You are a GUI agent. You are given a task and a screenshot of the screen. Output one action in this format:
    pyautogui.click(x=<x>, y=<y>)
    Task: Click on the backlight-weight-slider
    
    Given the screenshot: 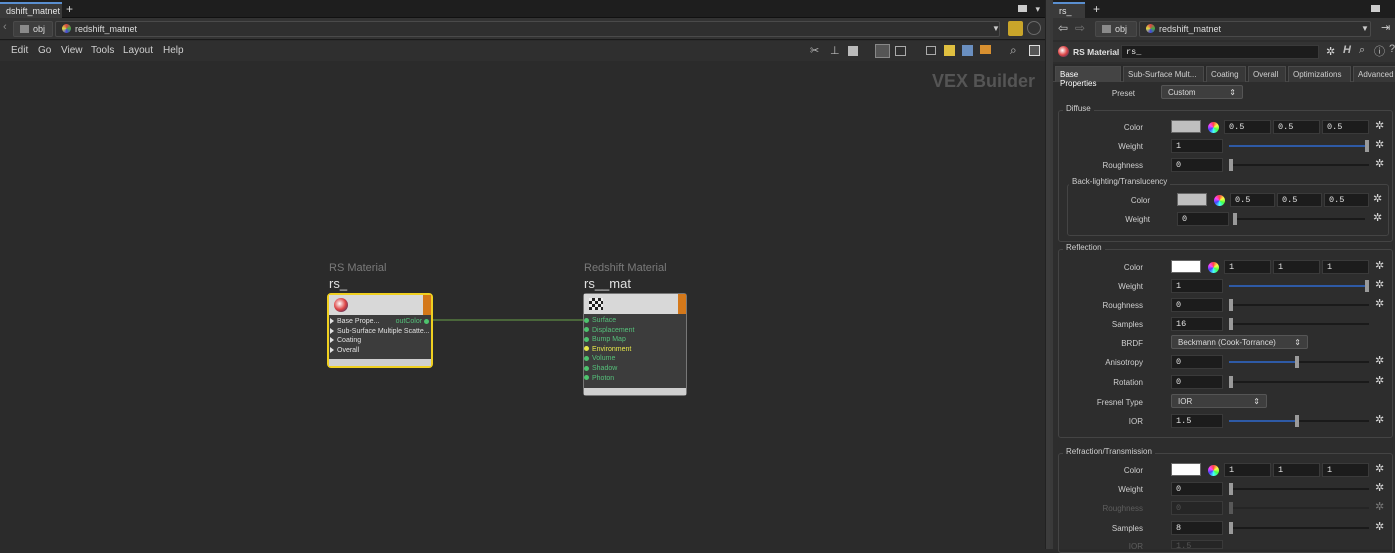 What is the action you would take?
    pyautogui.click(x=1299, y=219)
    